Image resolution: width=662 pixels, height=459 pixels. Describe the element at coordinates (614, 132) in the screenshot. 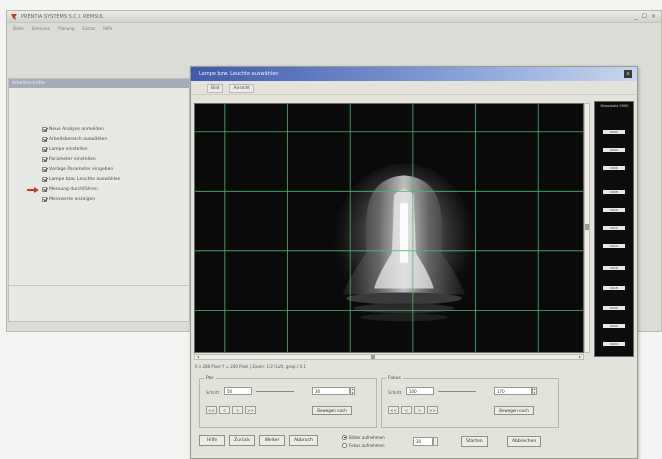

I see `scale-tick: 0002` at that location.